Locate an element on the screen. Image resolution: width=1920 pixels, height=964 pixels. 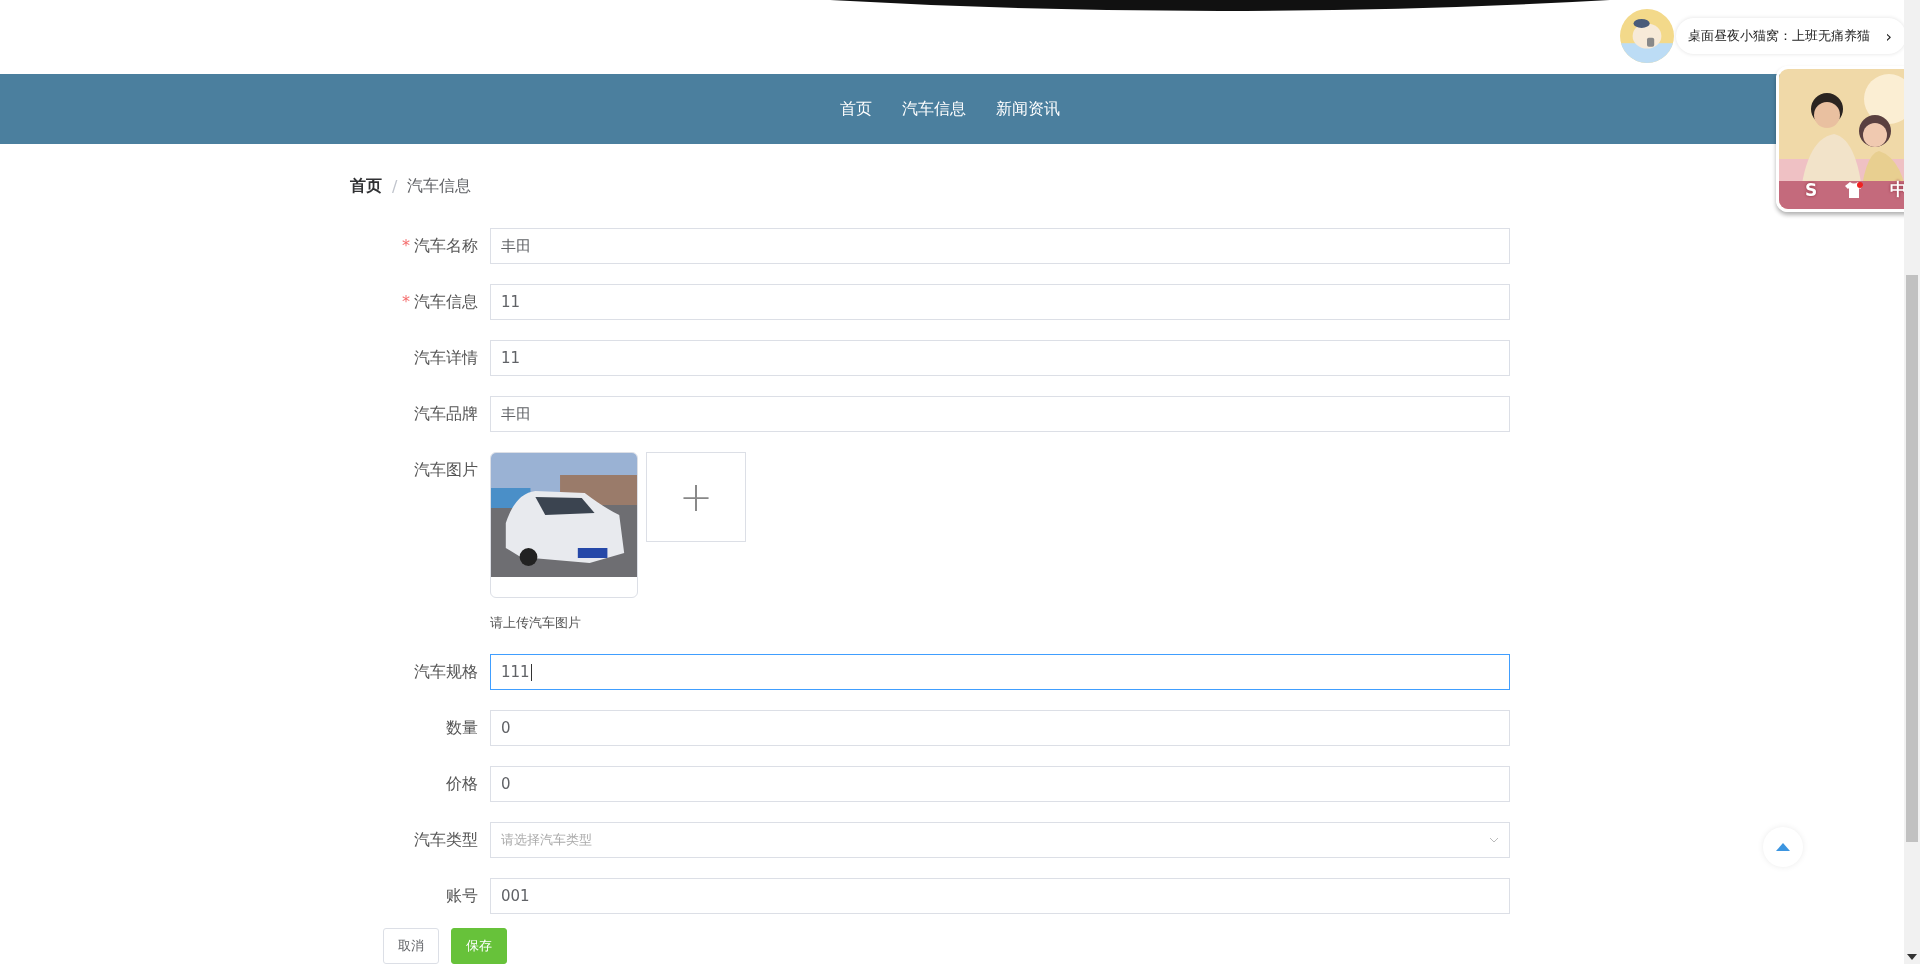
field-label: * 汽车名称 is located at coordinates (440, 246).